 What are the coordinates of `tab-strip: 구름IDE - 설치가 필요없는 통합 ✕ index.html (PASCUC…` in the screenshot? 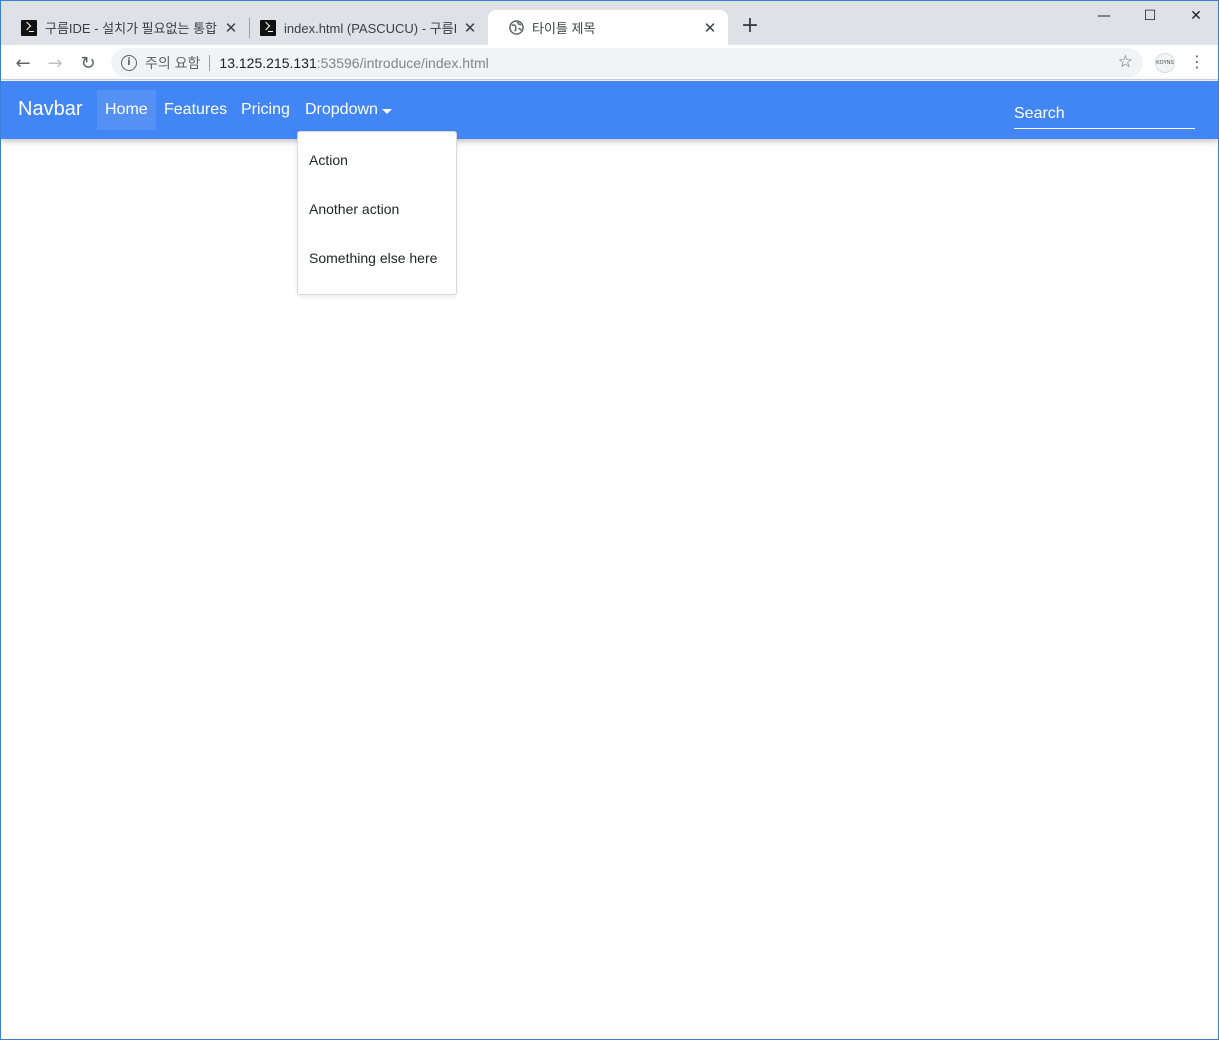 It's located at (609, 23).